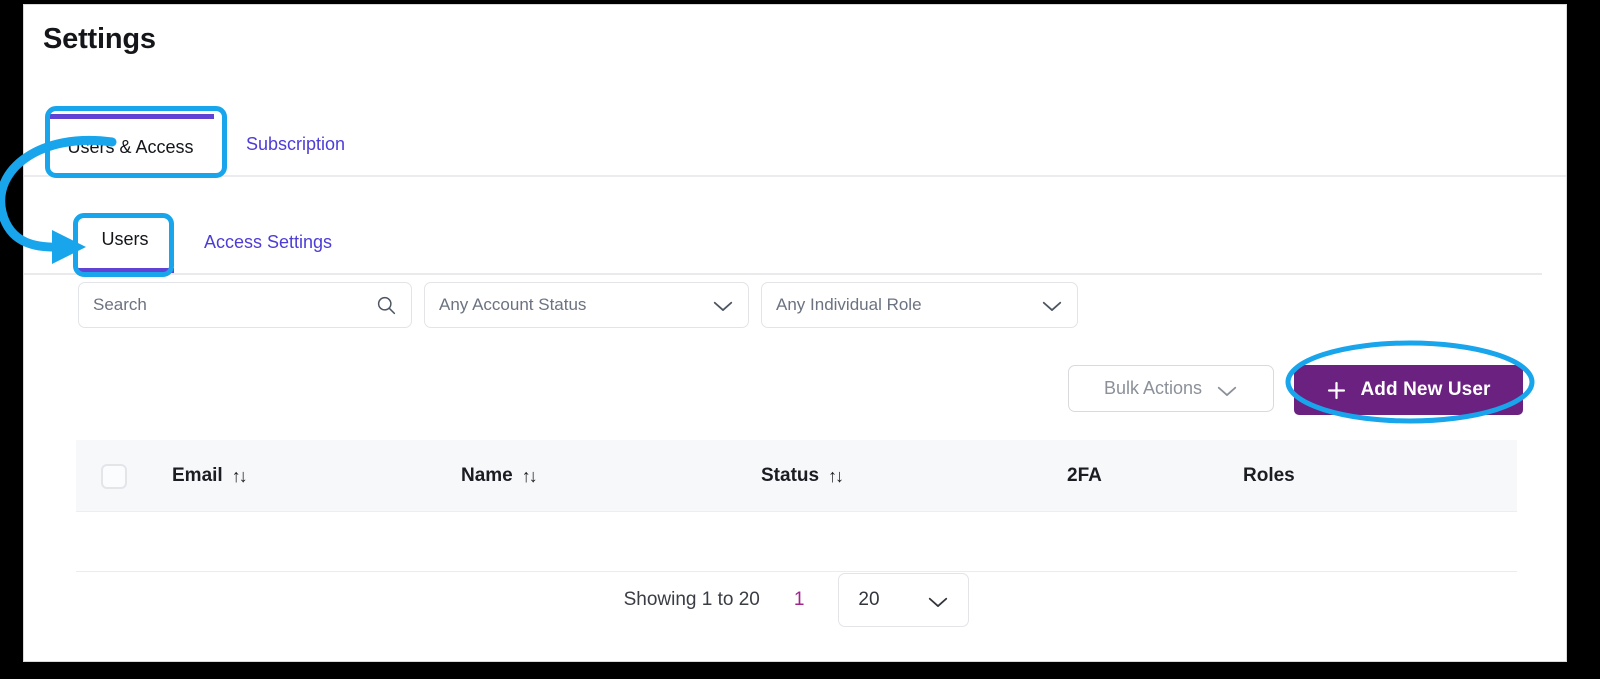  I want to click on tab-access-settings-label: Access Settings, so click(268, 241).